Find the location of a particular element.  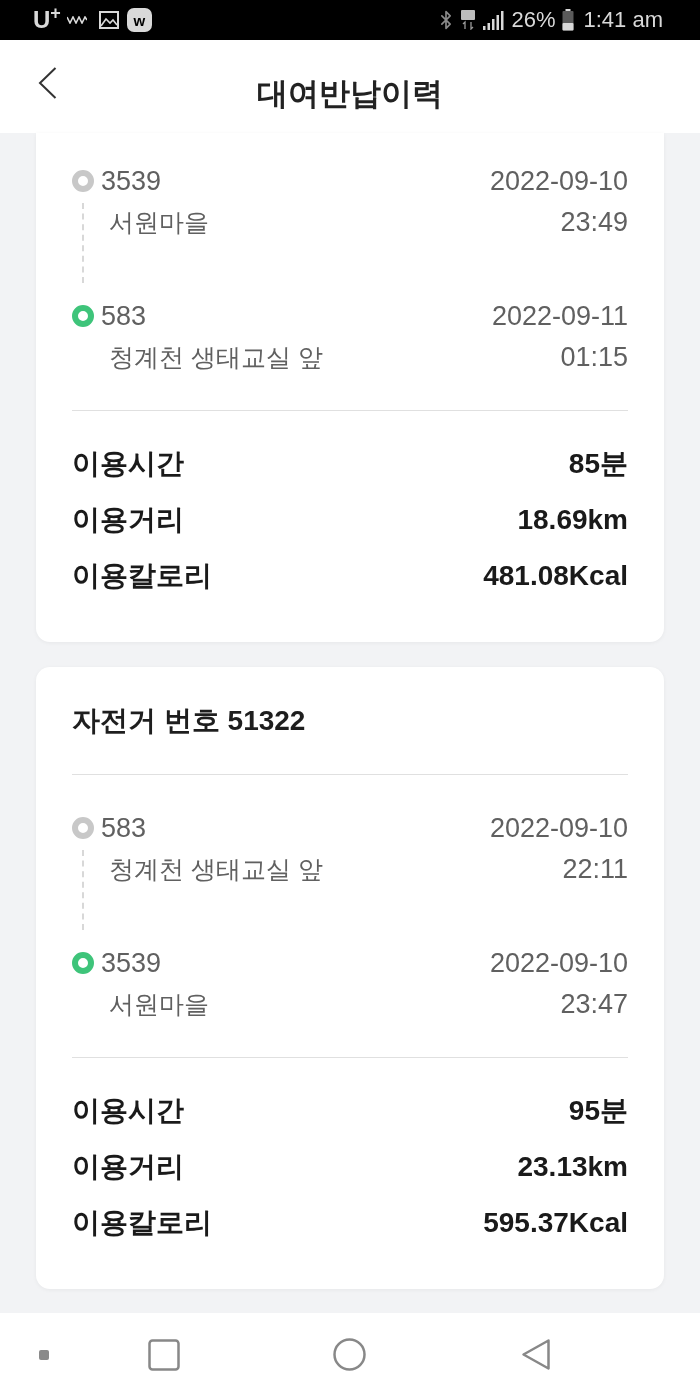

chevron-left-icon is located at coordinates (47, 82).